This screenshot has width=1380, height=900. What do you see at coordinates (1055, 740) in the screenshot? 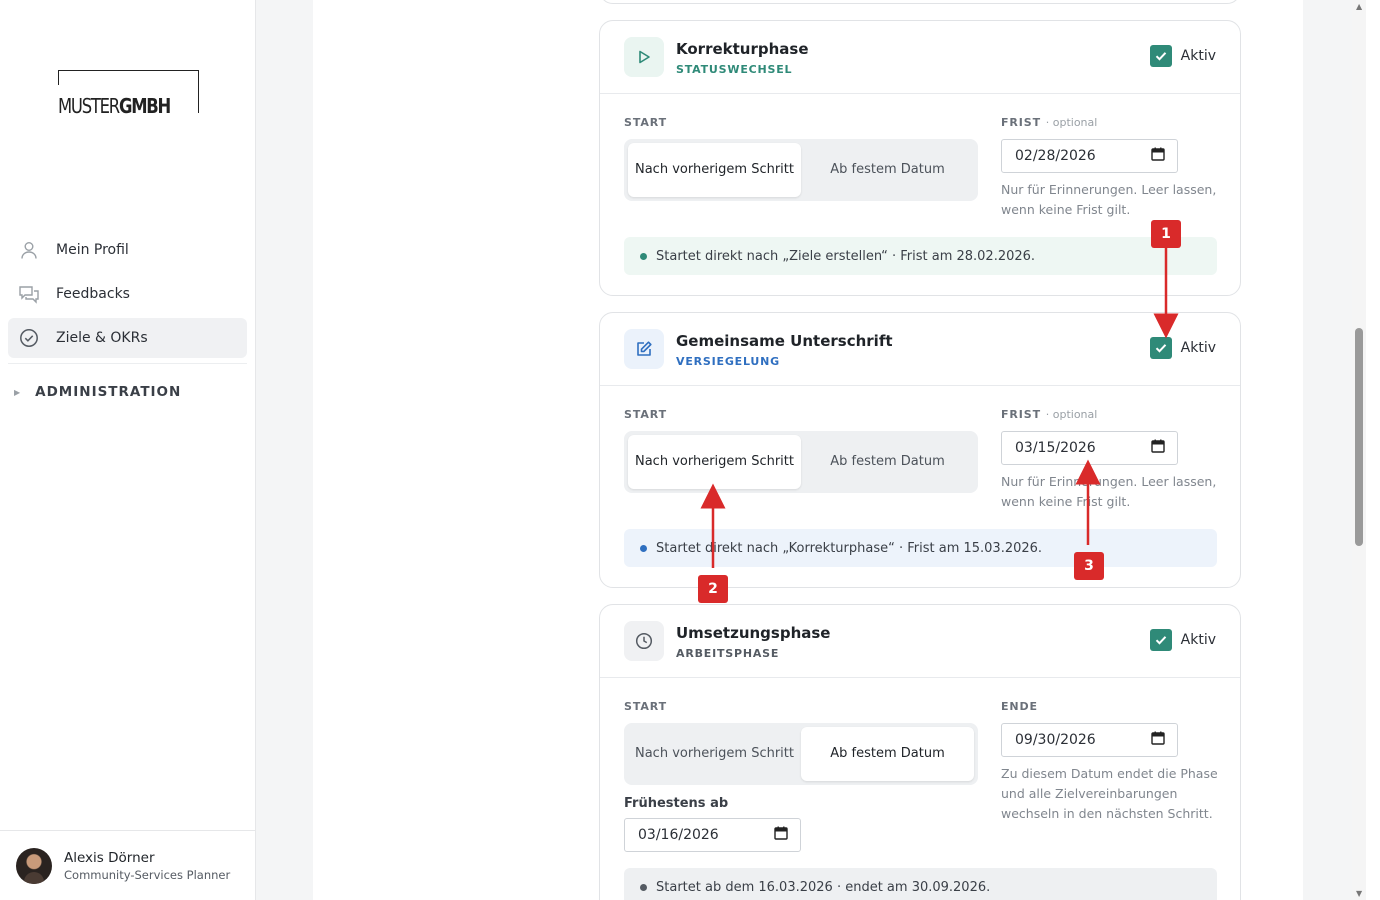
I see `date-value: 09/30/2026` at bounding box center [1055, 740].